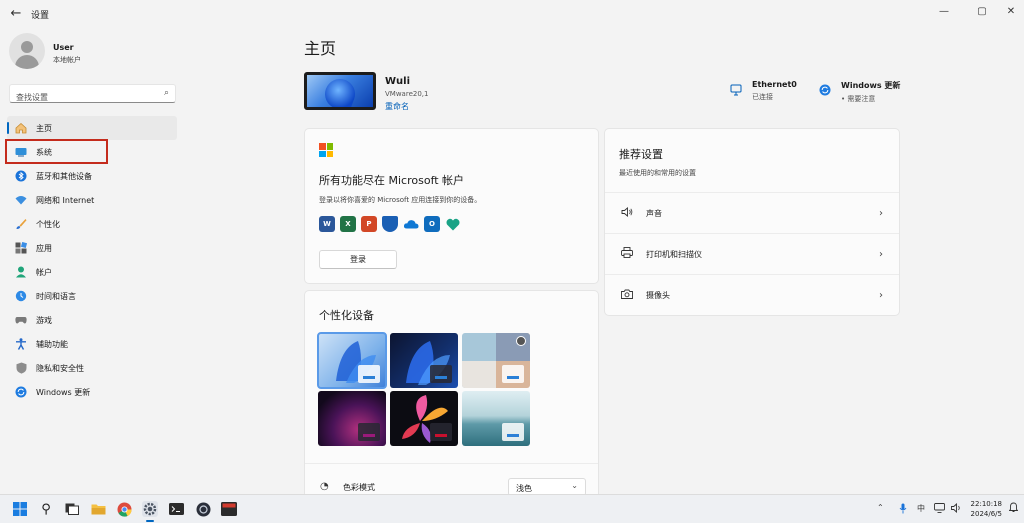  What do you see at coordinates (320, 48) in the screenshot?
I see `page-title: 主页` at bounding box center [320, 48].